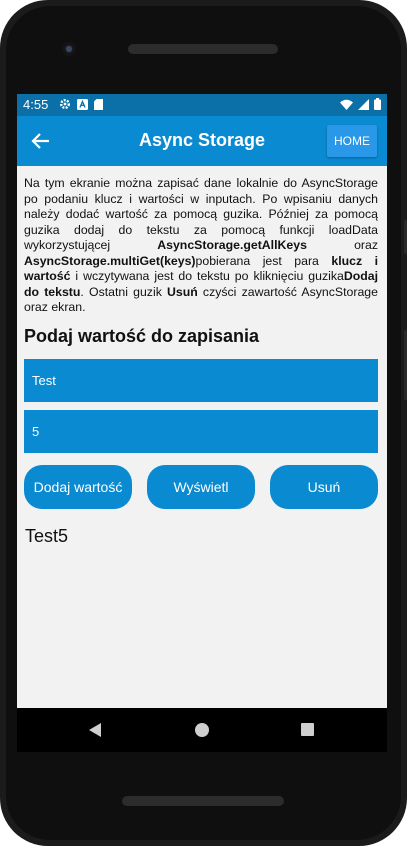 This screenshot has width=407, height=846. What do you see at coordinates (95, 730) in the screenshot?
I see `nav-back-icon` at bounding box center [95, 730].